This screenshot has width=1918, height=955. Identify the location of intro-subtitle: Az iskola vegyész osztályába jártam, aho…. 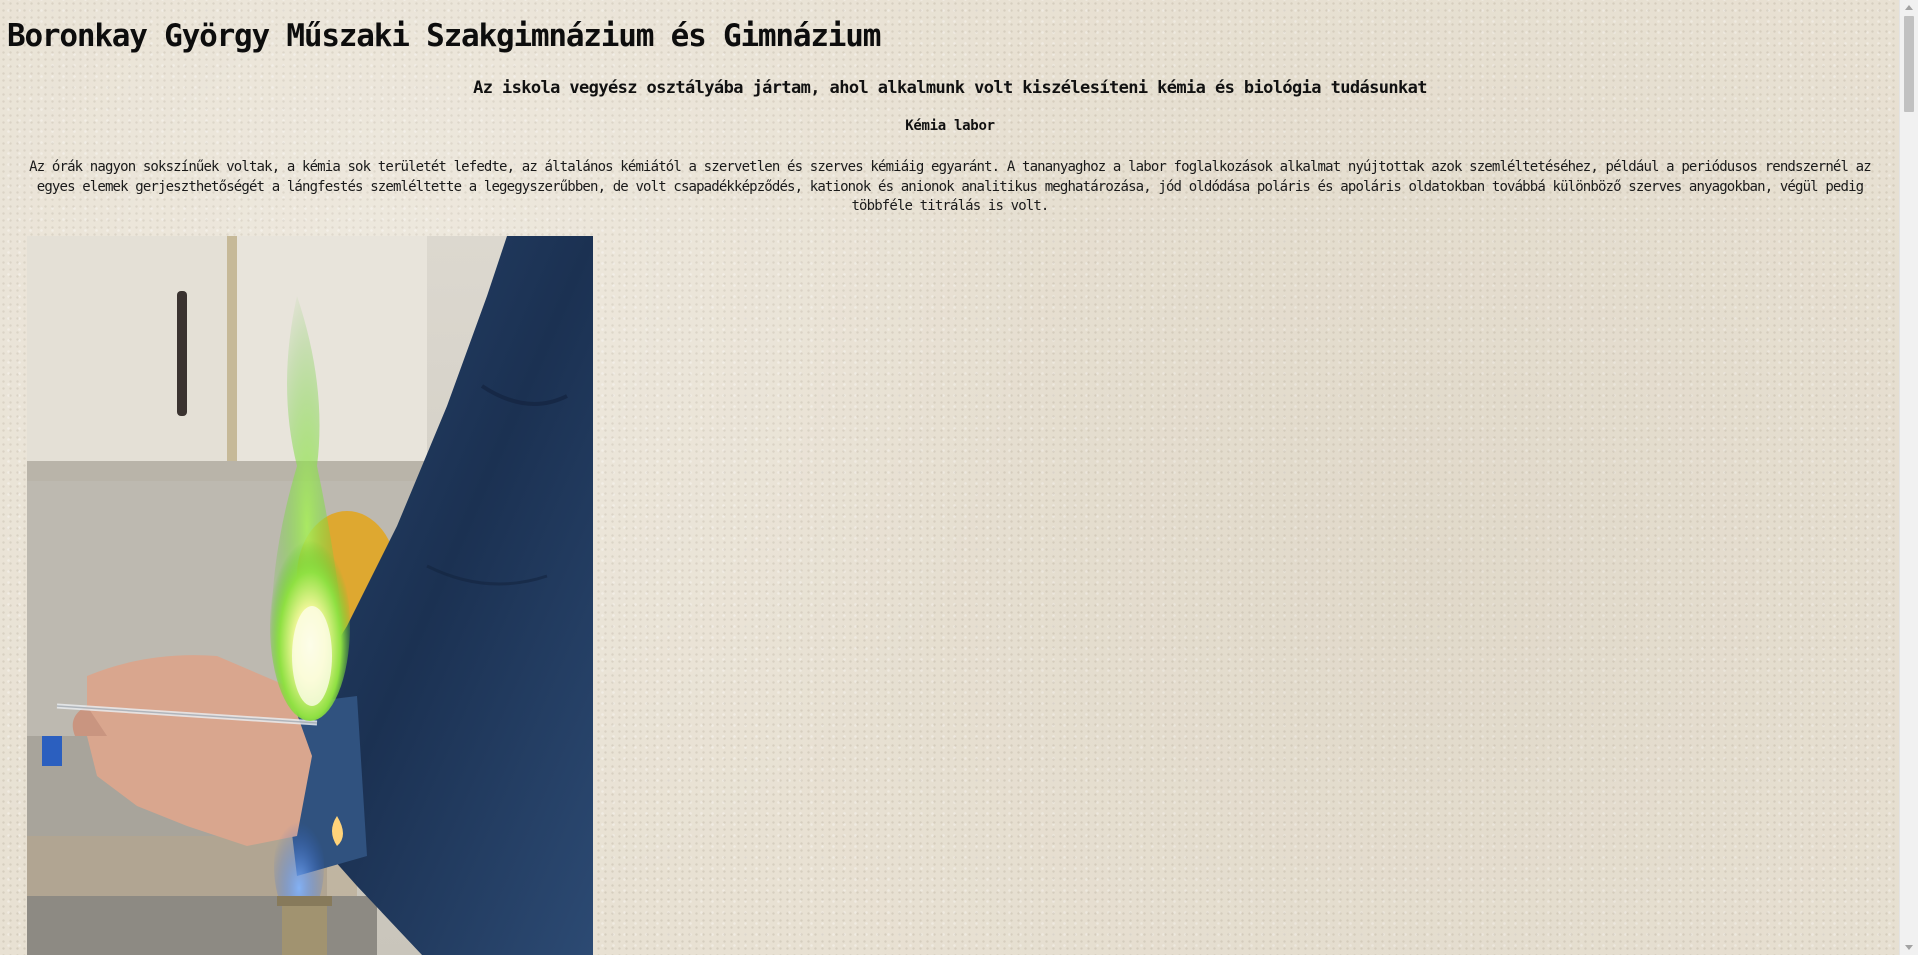
(950, 88).